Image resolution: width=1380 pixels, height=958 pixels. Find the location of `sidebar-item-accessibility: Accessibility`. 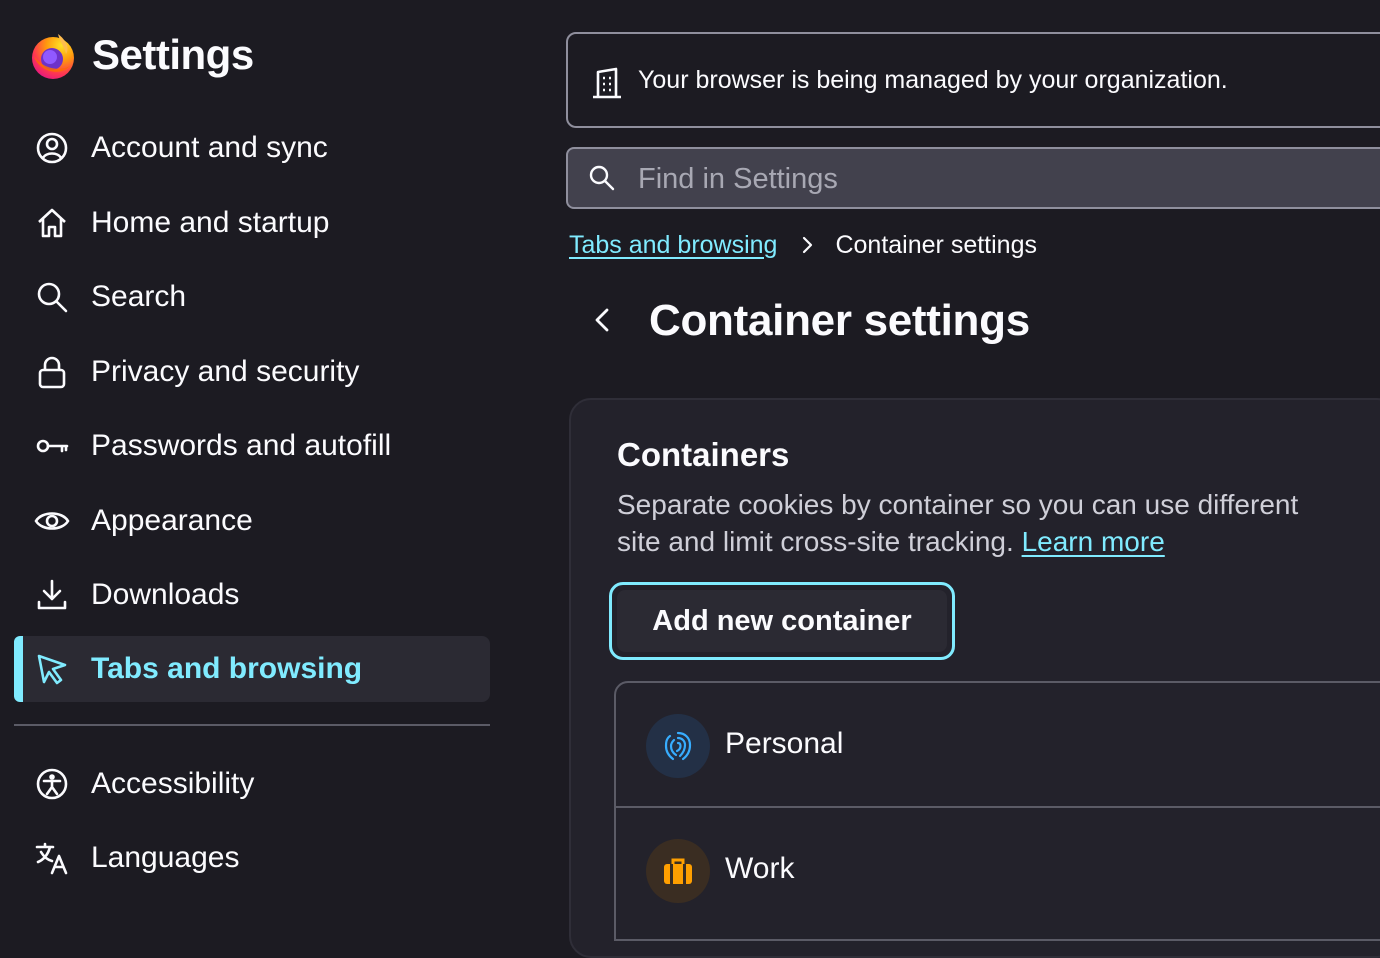

sidebar-item-accessibility: Accessibility is located at coordinates (252, 784).